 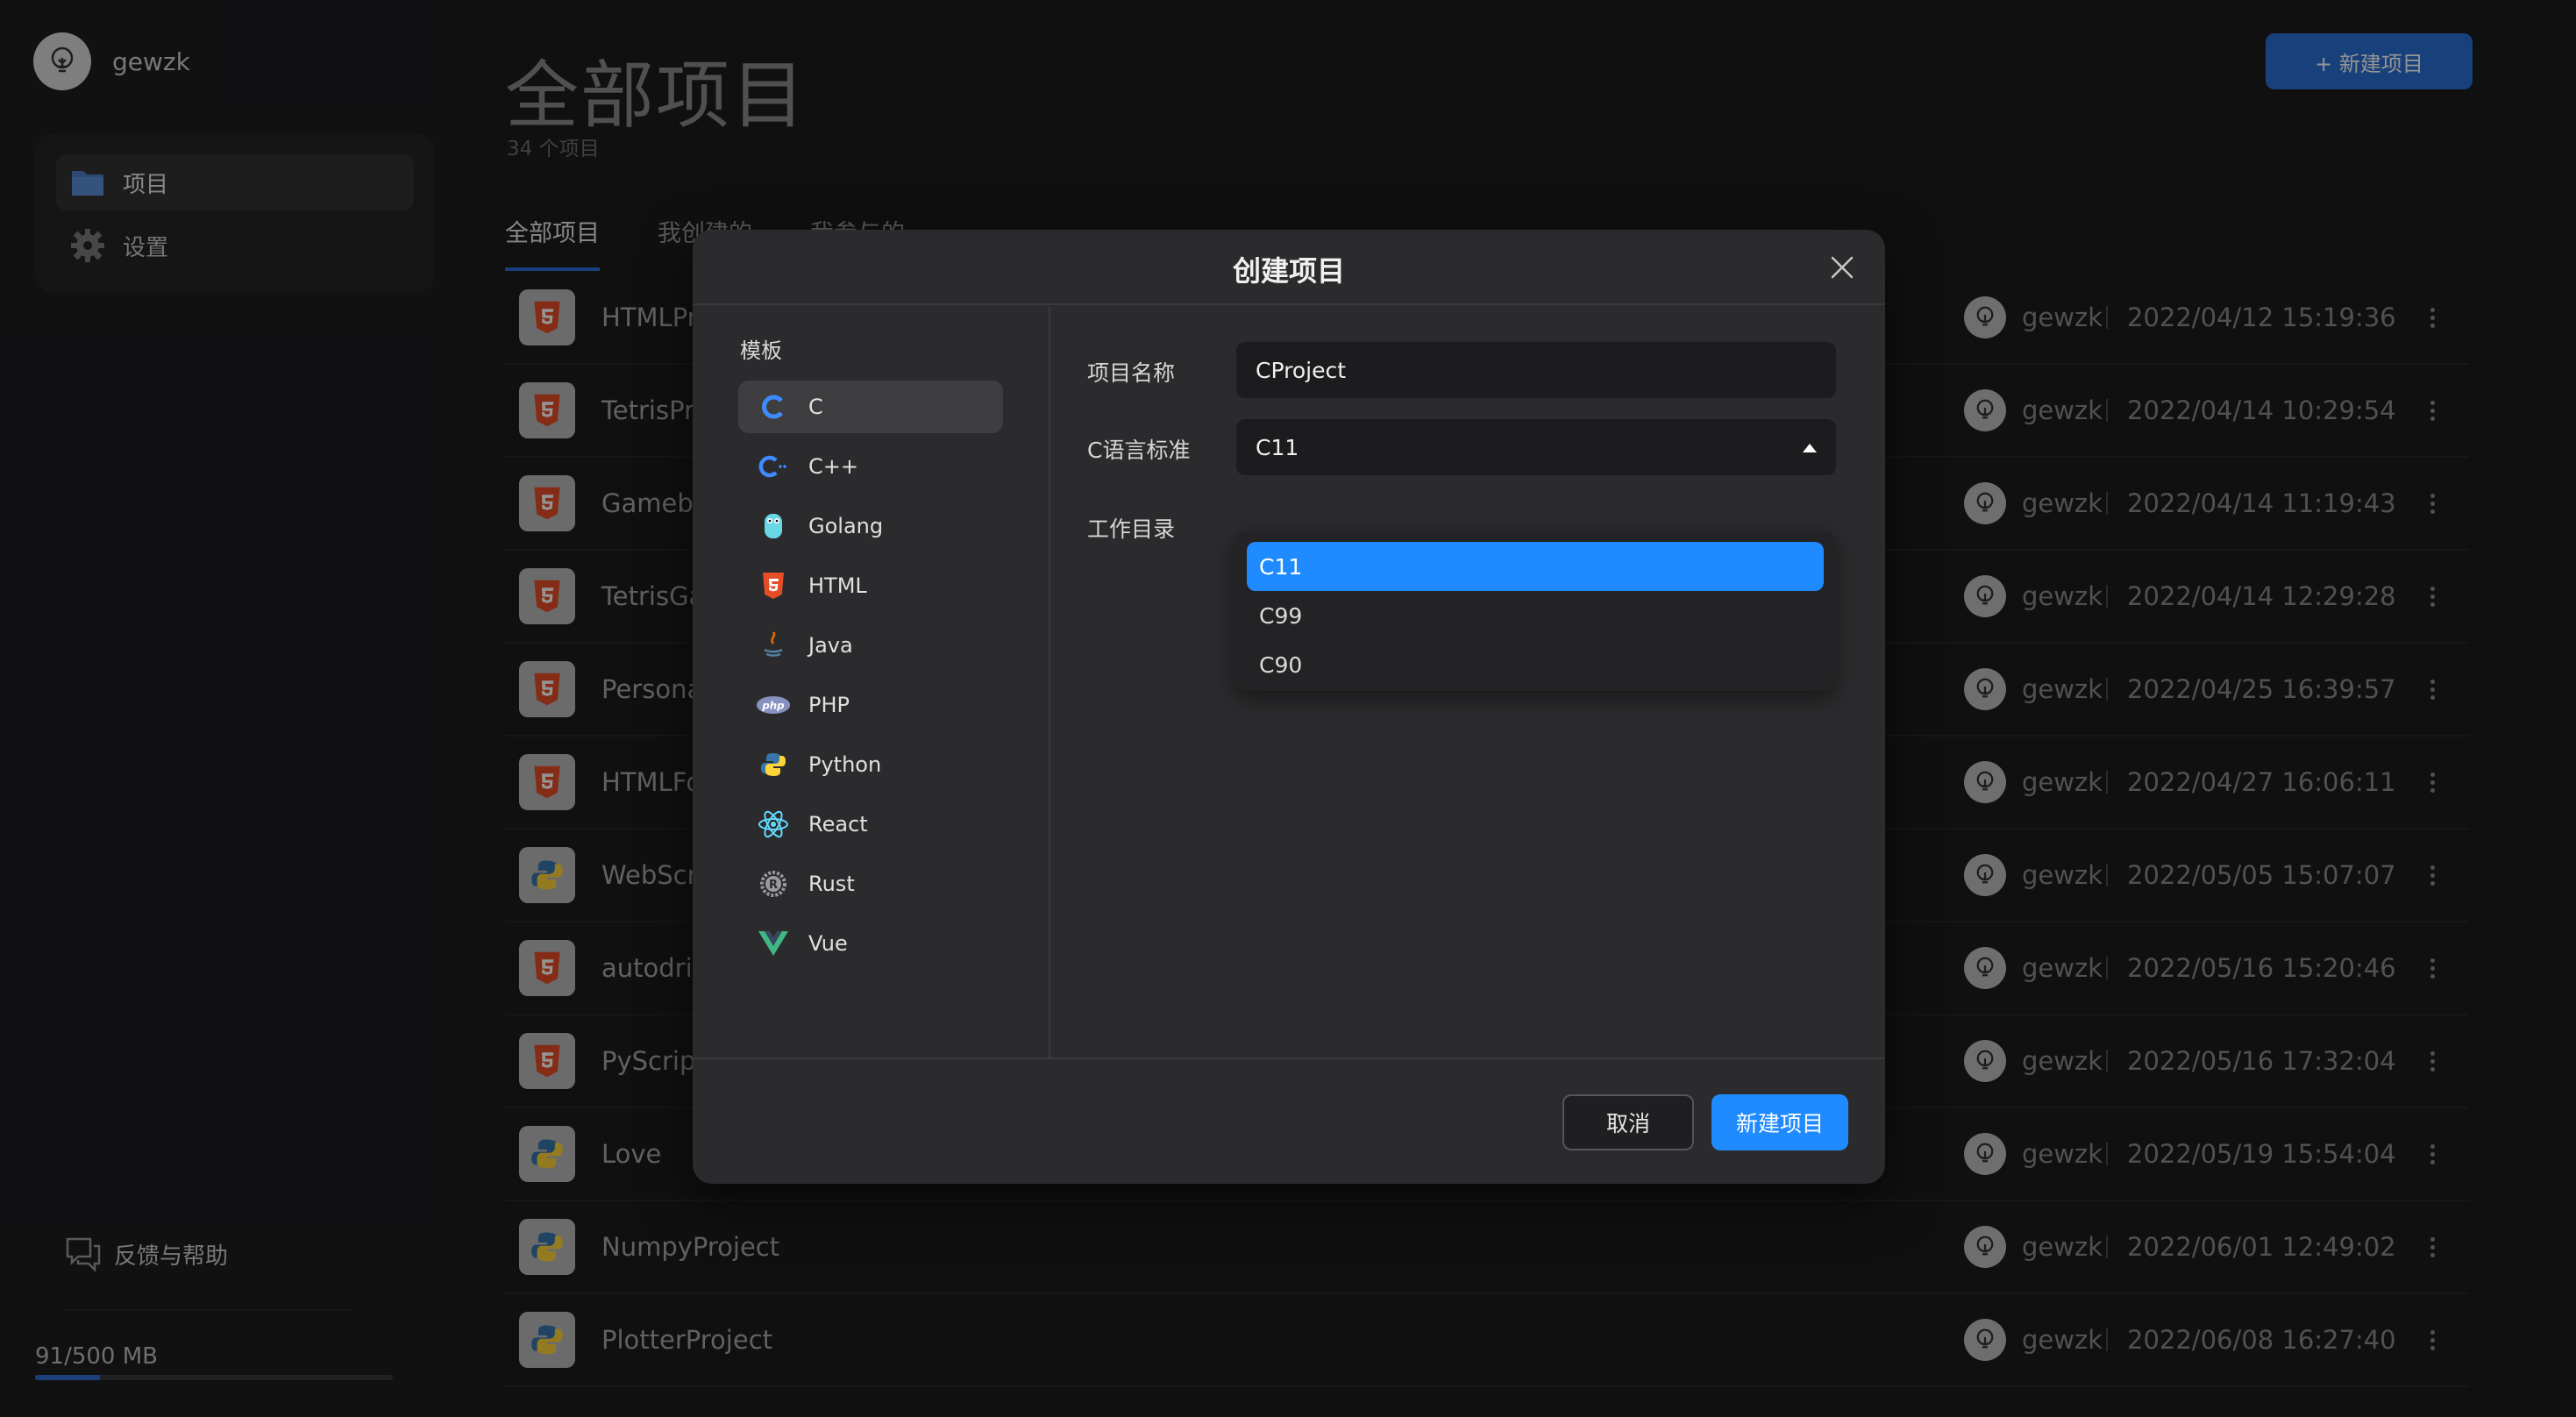 I want to click on svg-text: php, so click(x=772, y=706).